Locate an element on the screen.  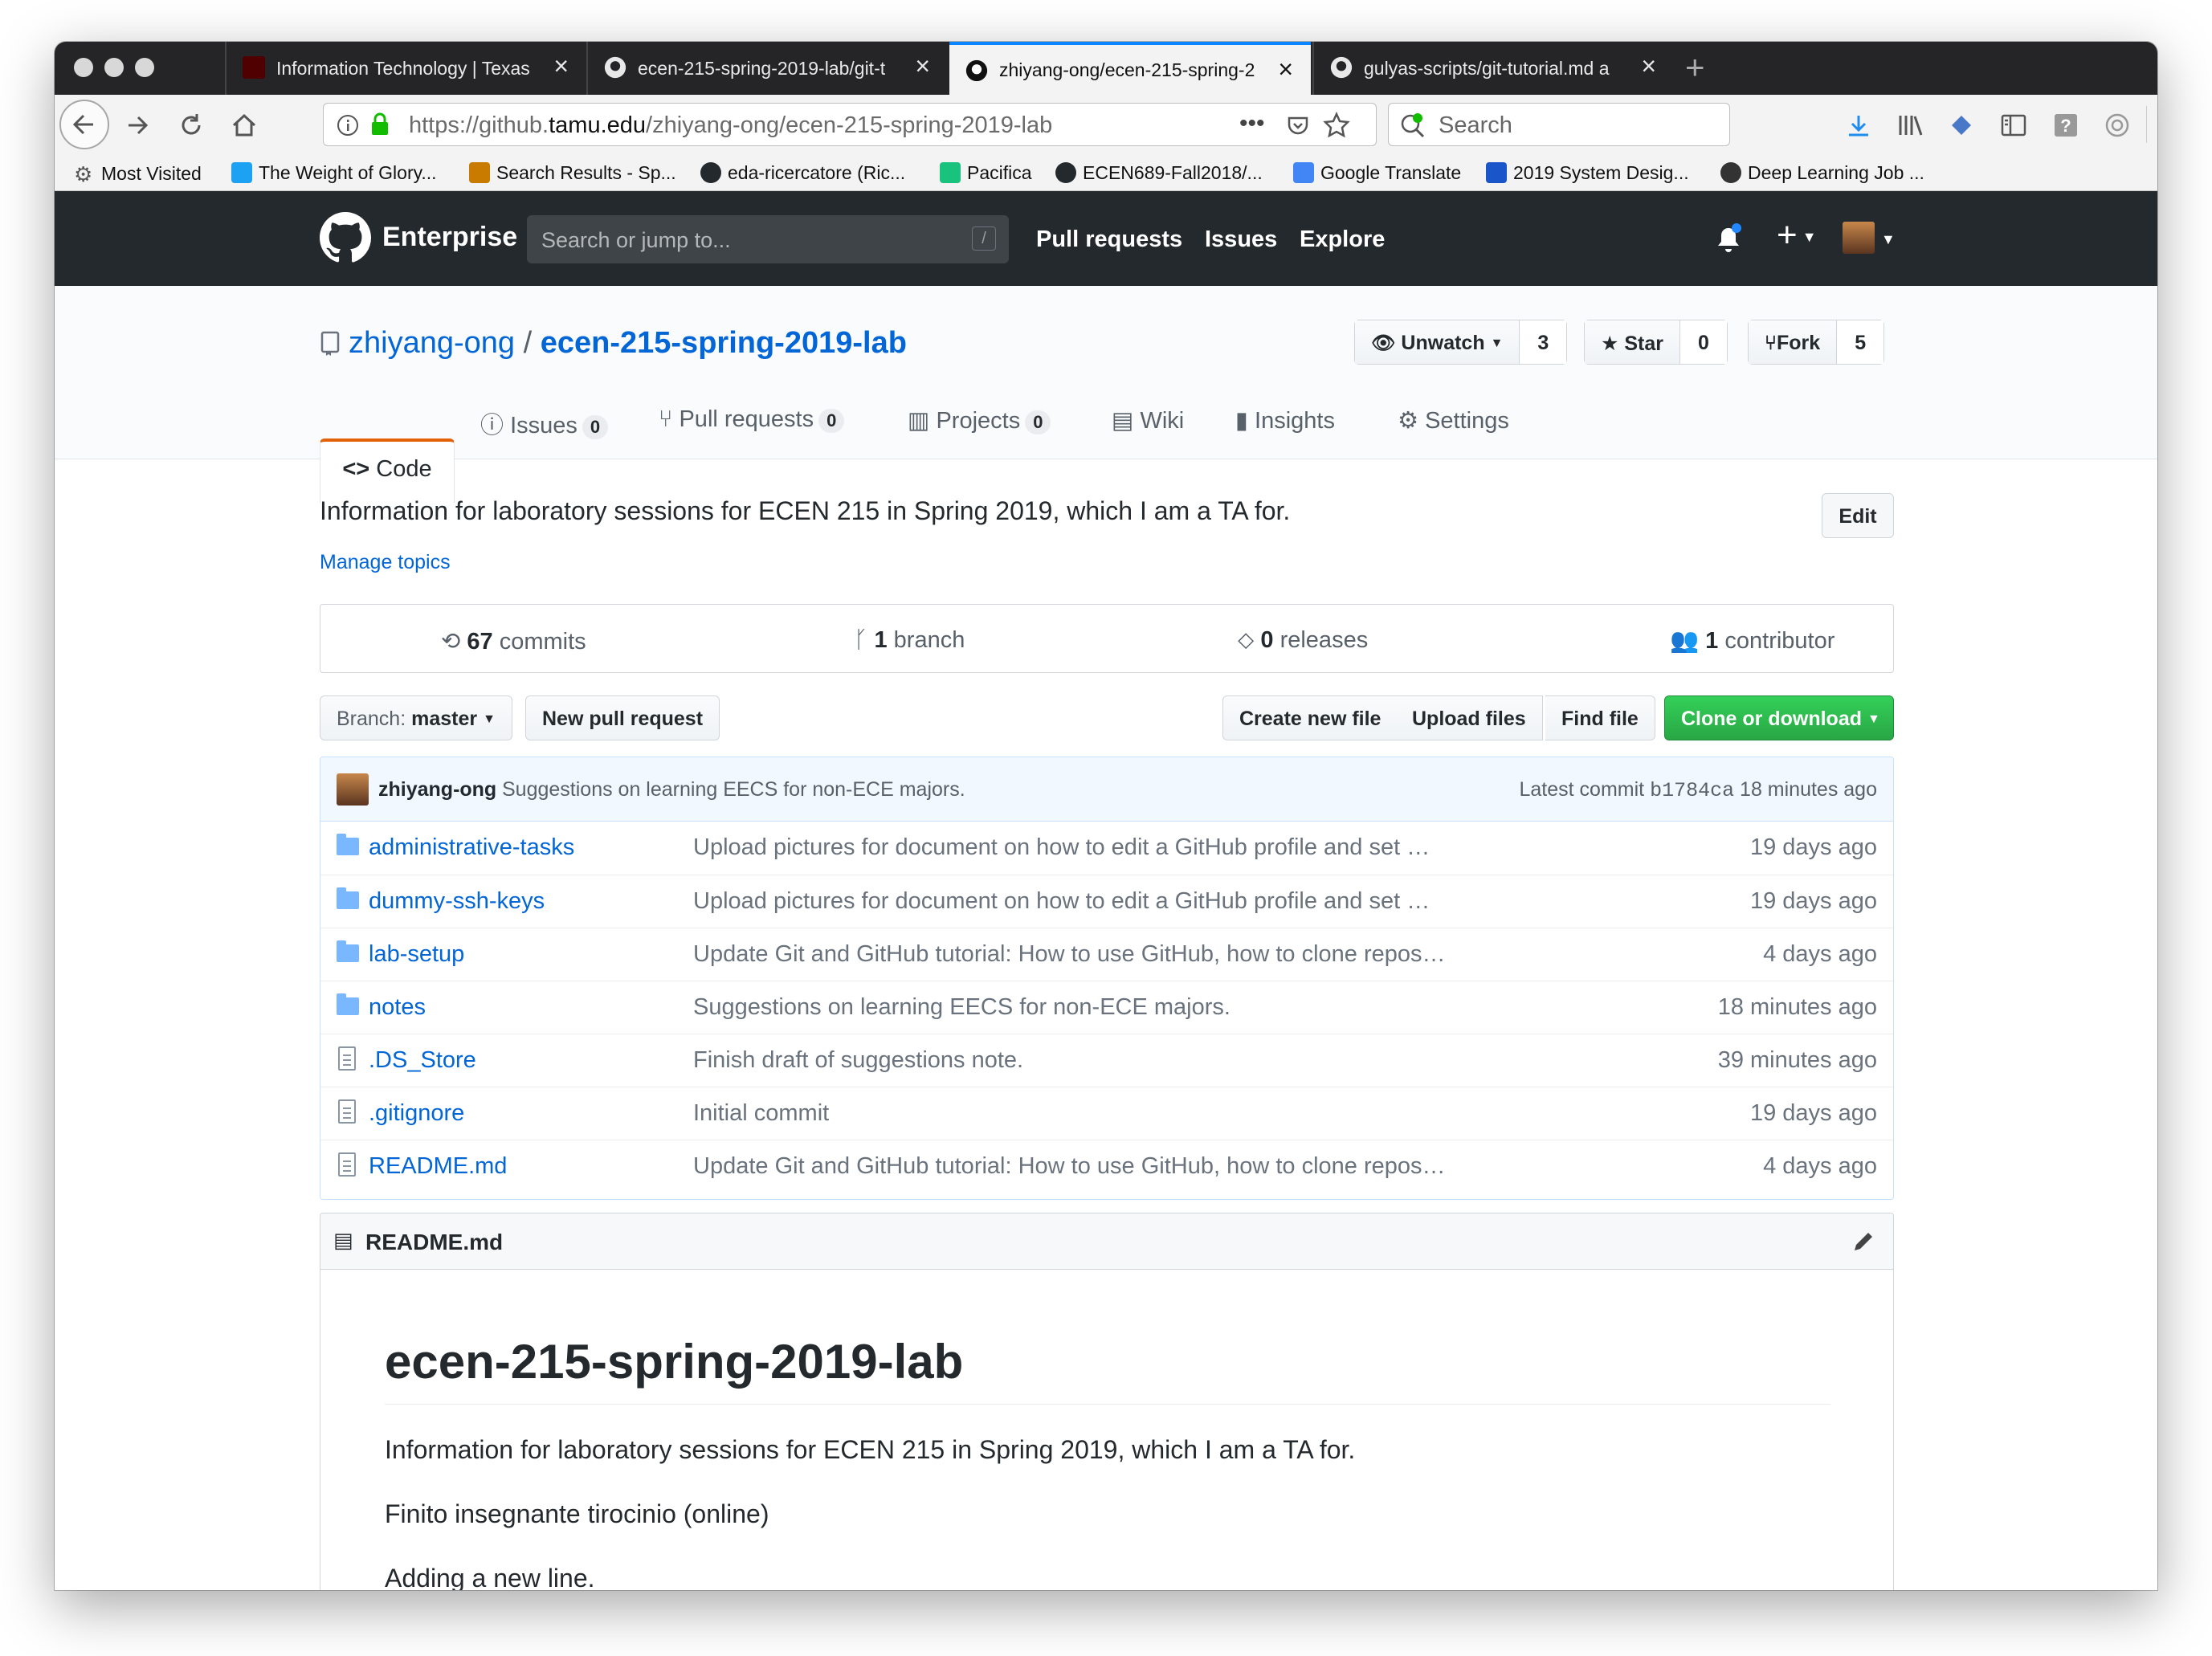
file-commit-message-link: Finish draft of suggestions note. is located at coordinates (858, 1060).